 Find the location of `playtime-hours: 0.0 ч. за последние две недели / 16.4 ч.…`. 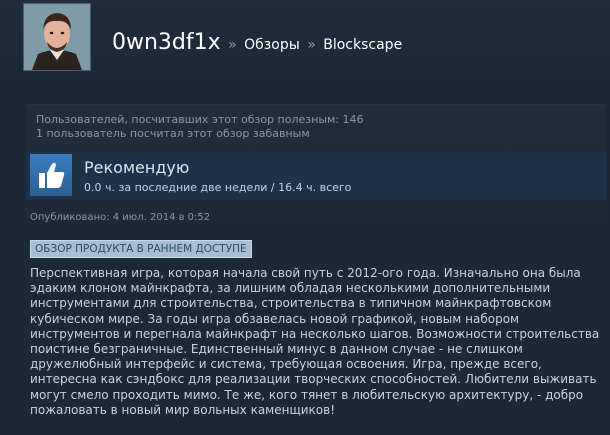

playtime-hours: 0.0 ч. за последние две недели / 16.4 ч.… is located at coordinates (218, 187).